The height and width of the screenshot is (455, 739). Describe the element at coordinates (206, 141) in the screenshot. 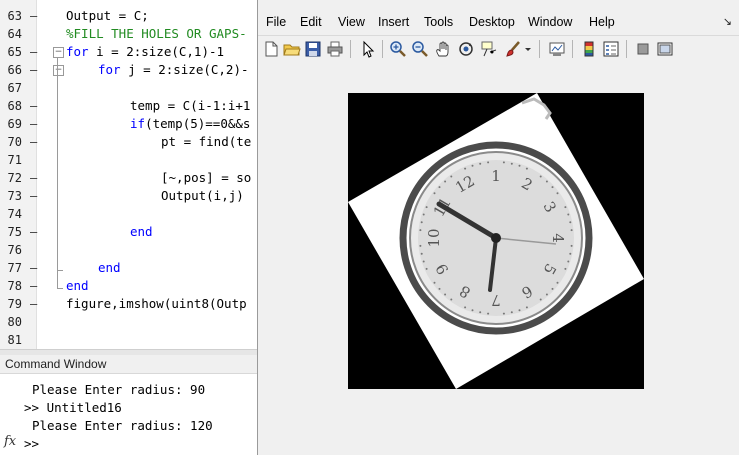

I see `code-text: pt = find(te` at that location.